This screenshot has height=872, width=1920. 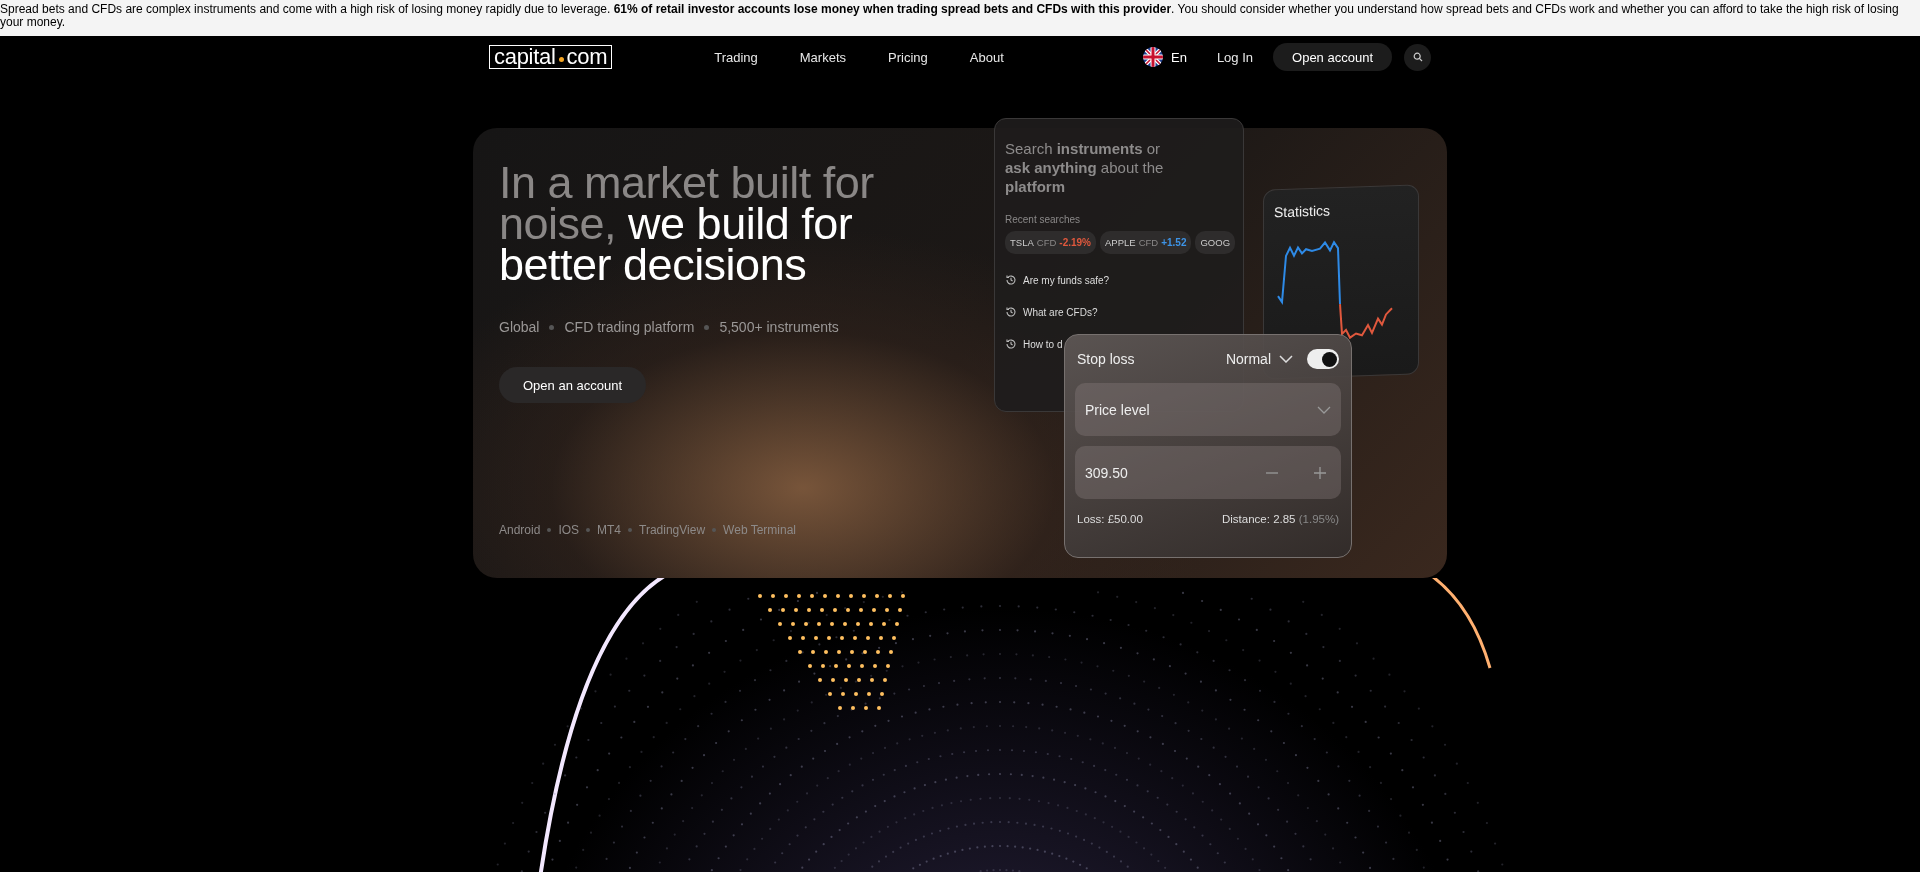 I want to click on logo-text: com, so click(x=587, y=57).